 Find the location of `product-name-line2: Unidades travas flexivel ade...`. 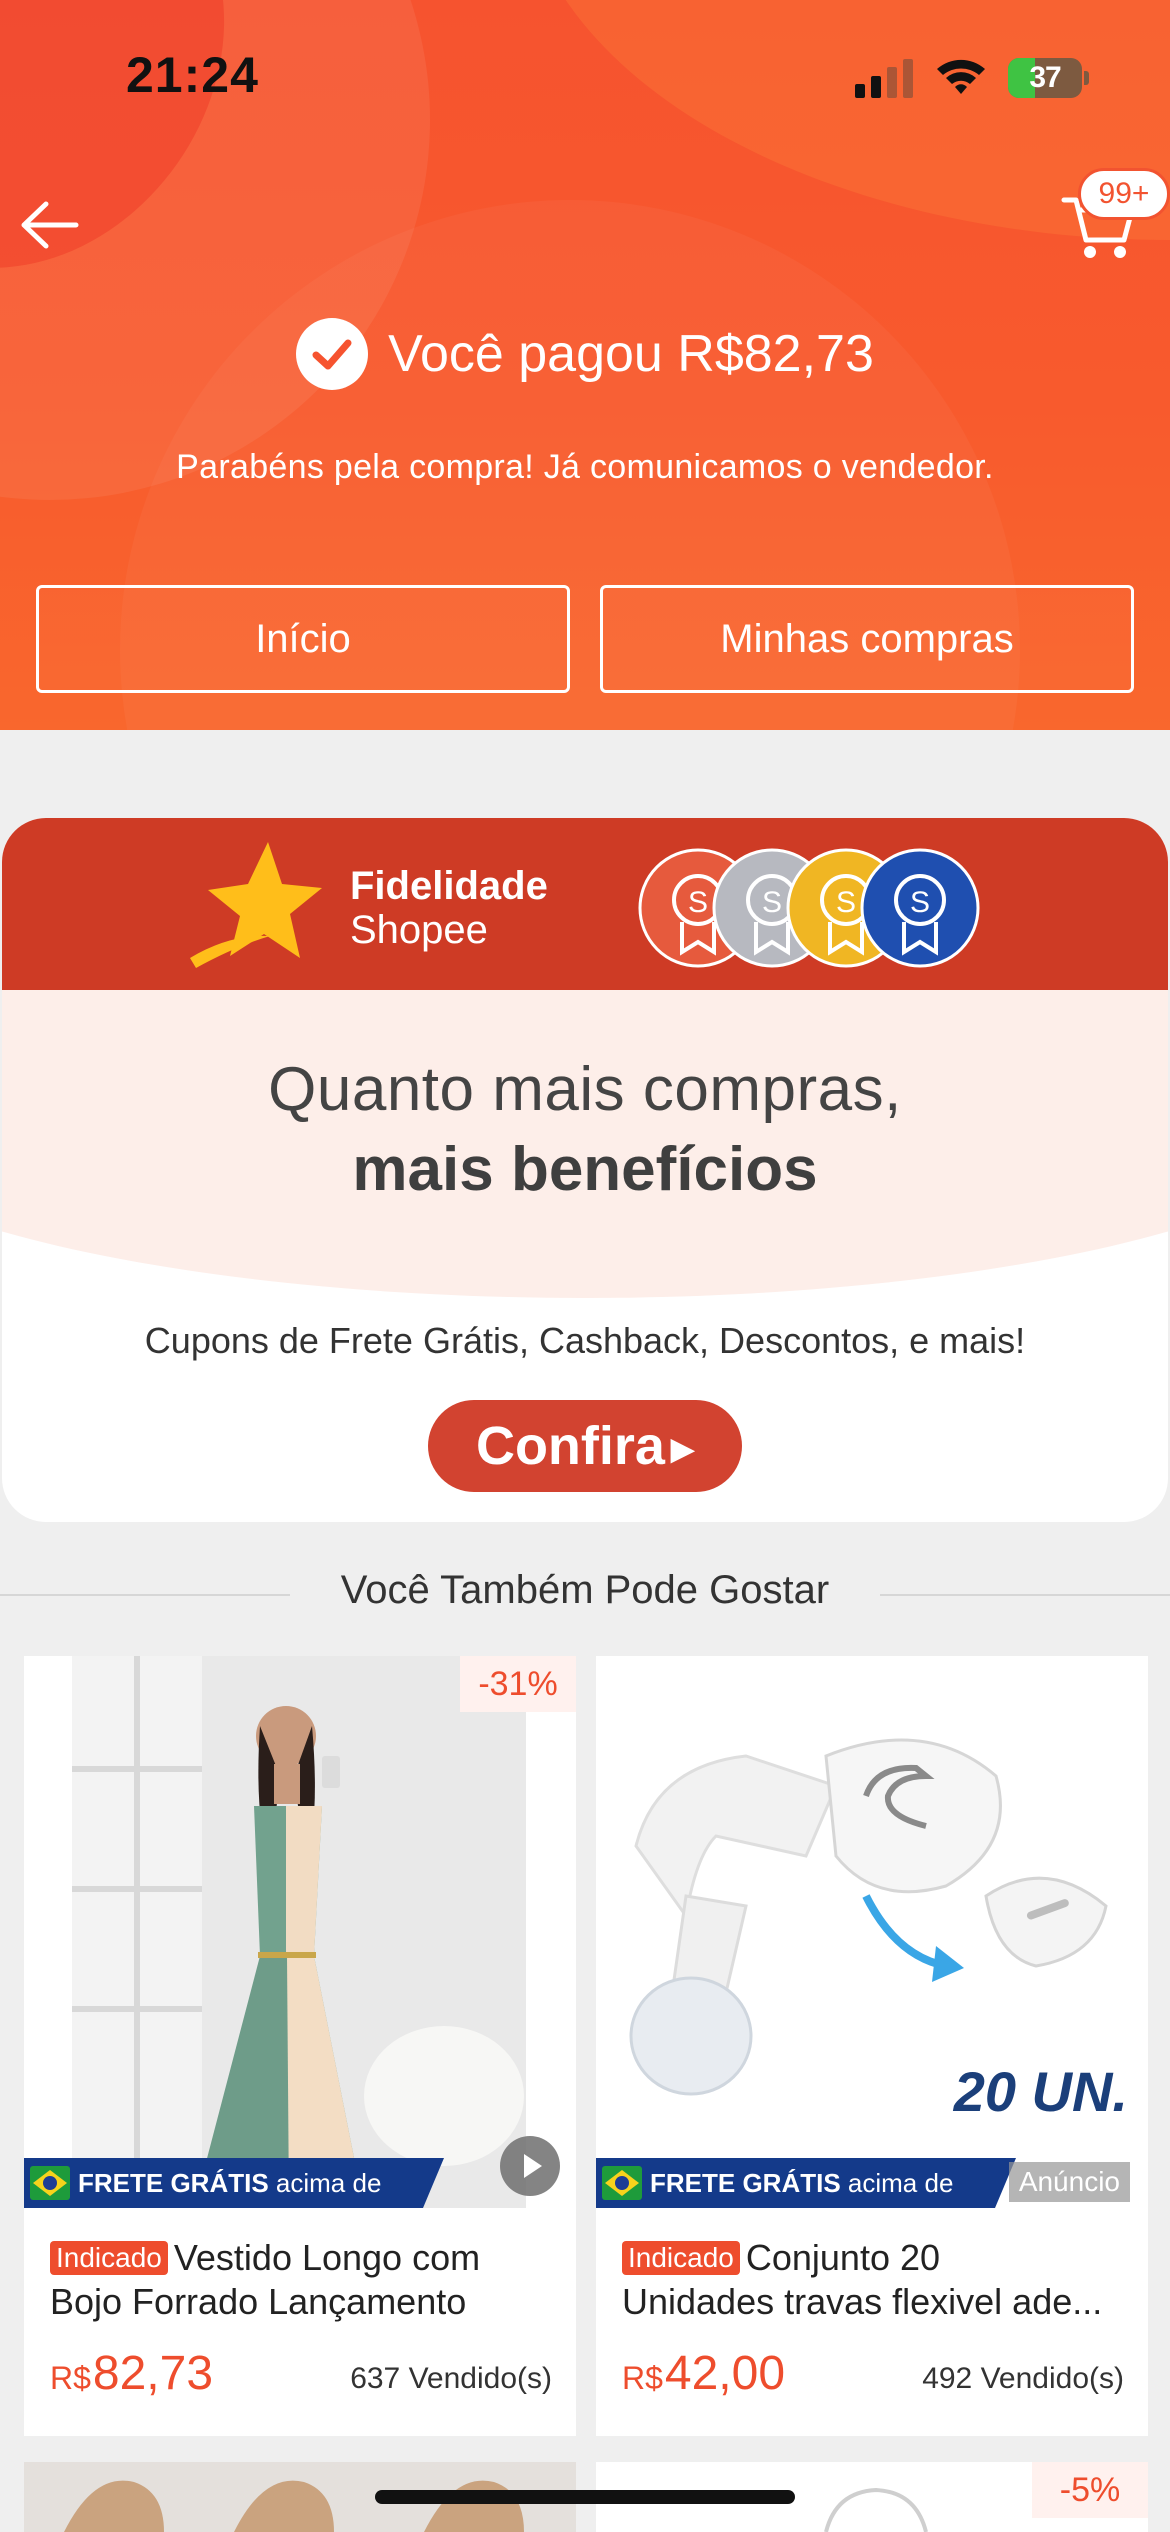

product-name-line2: Unidades travas flexivel ade... is located at coordinates (862, 2301).